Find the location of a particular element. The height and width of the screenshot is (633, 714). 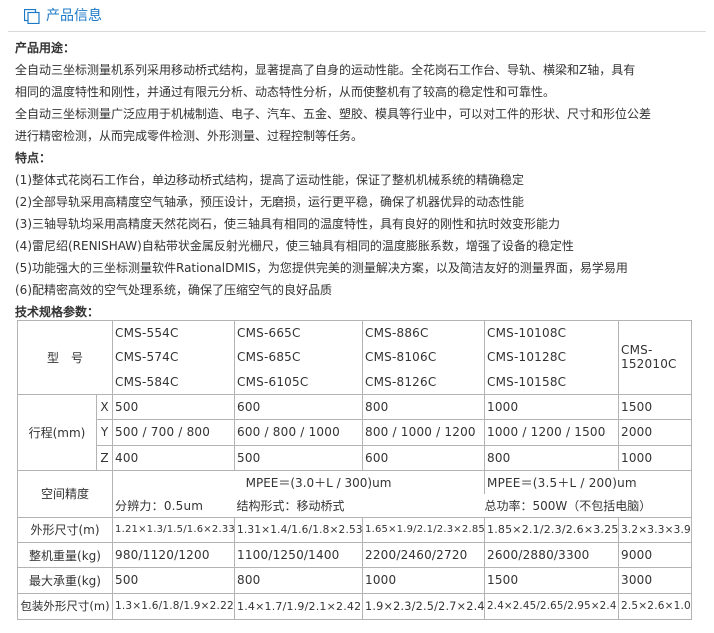

model-row: CMS-574C CMS-685C CMS-8106C CMS-10128C is located at coordinates (355, 357).